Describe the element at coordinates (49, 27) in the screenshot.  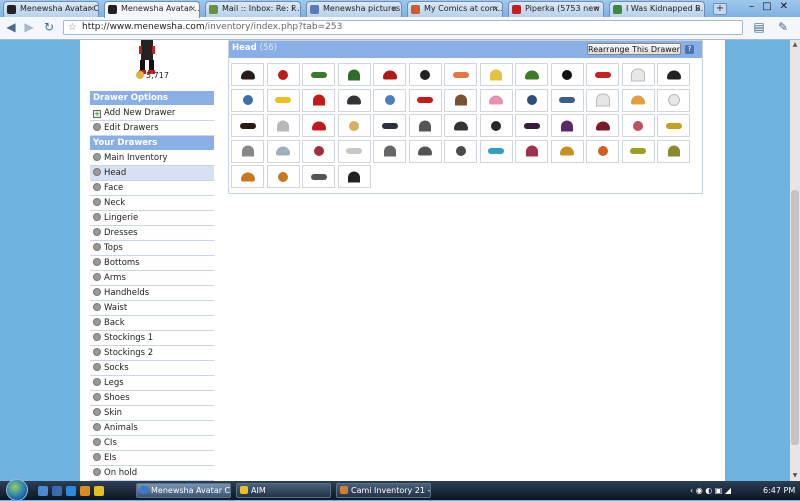
I see `reload-icon: ↻` at that location.